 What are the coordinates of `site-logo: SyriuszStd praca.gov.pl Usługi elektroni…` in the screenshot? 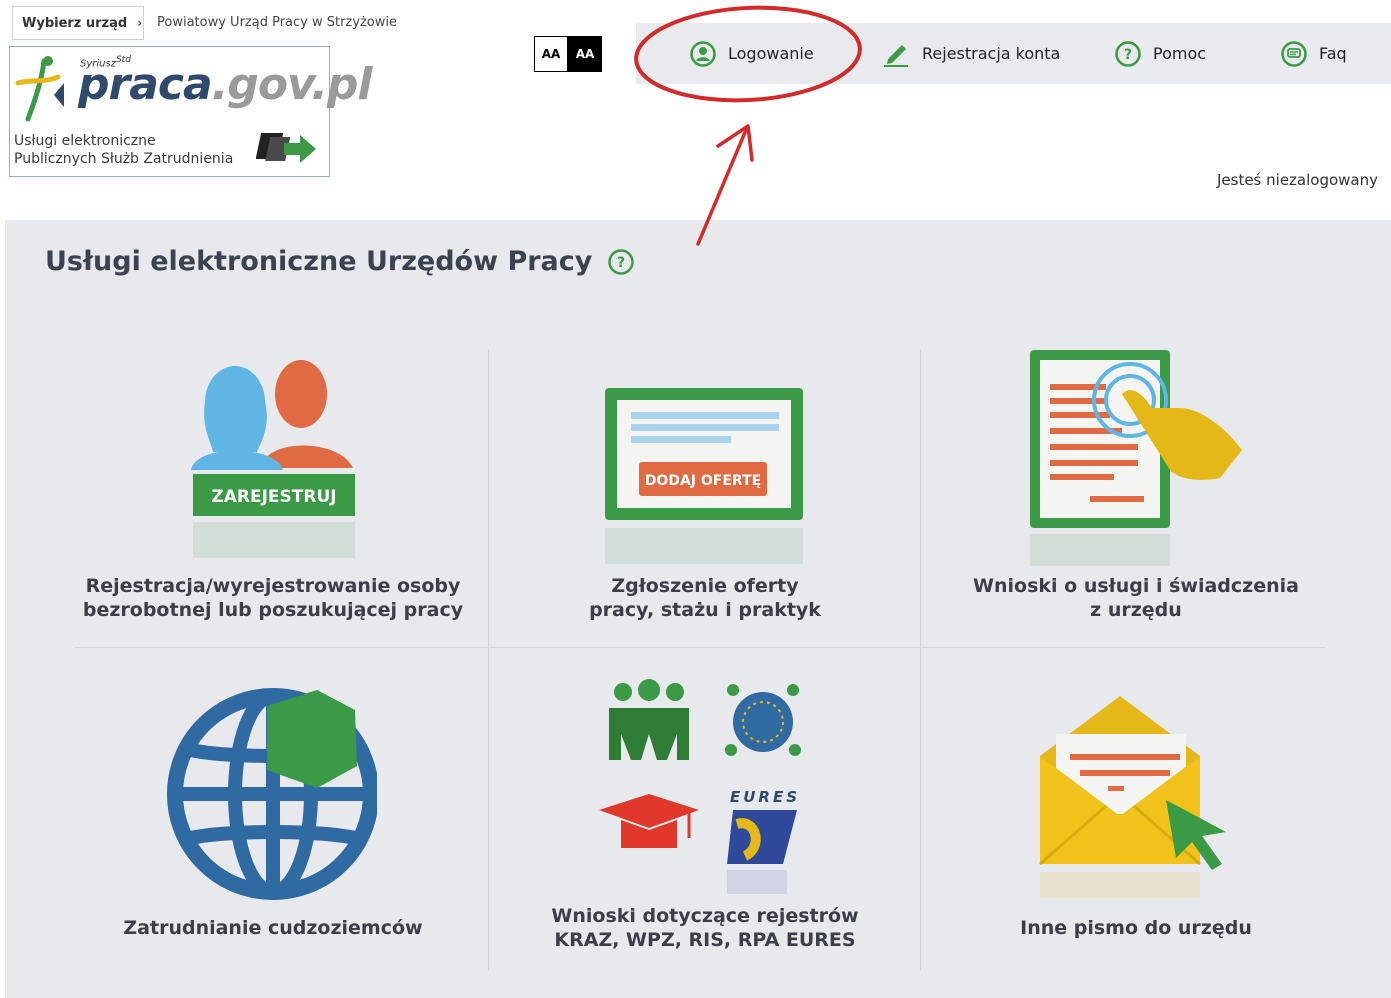 It's located at (190, 111).